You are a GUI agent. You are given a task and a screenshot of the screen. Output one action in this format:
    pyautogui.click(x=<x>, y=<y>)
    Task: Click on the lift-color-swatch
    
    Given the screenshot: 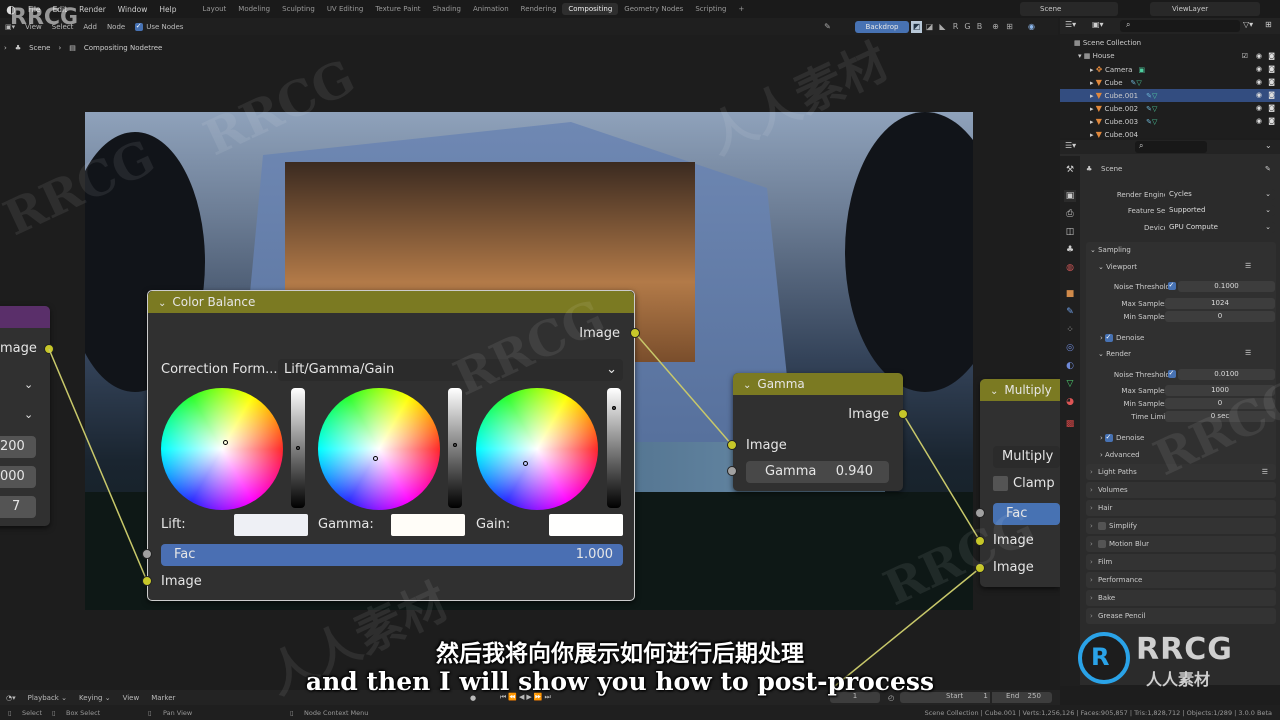 What is the action you would take?
    pyautogui.click(x=271, y=525)
    